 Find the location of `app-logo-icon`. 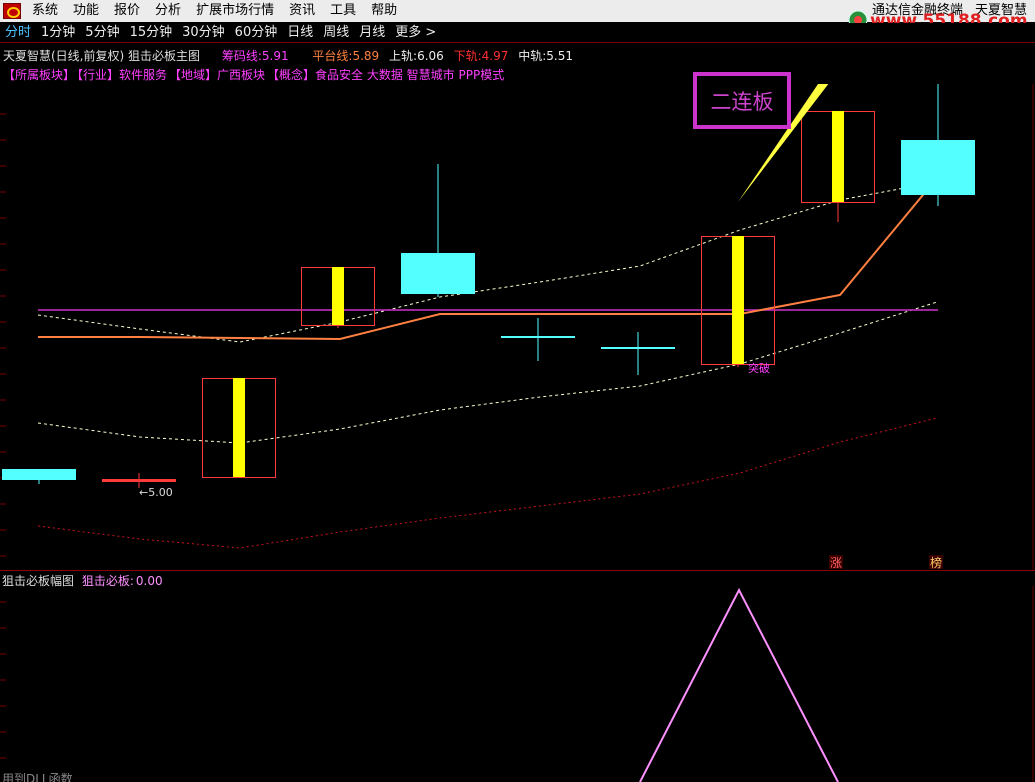

app-logo-icon is located at coordinates (12, 11).